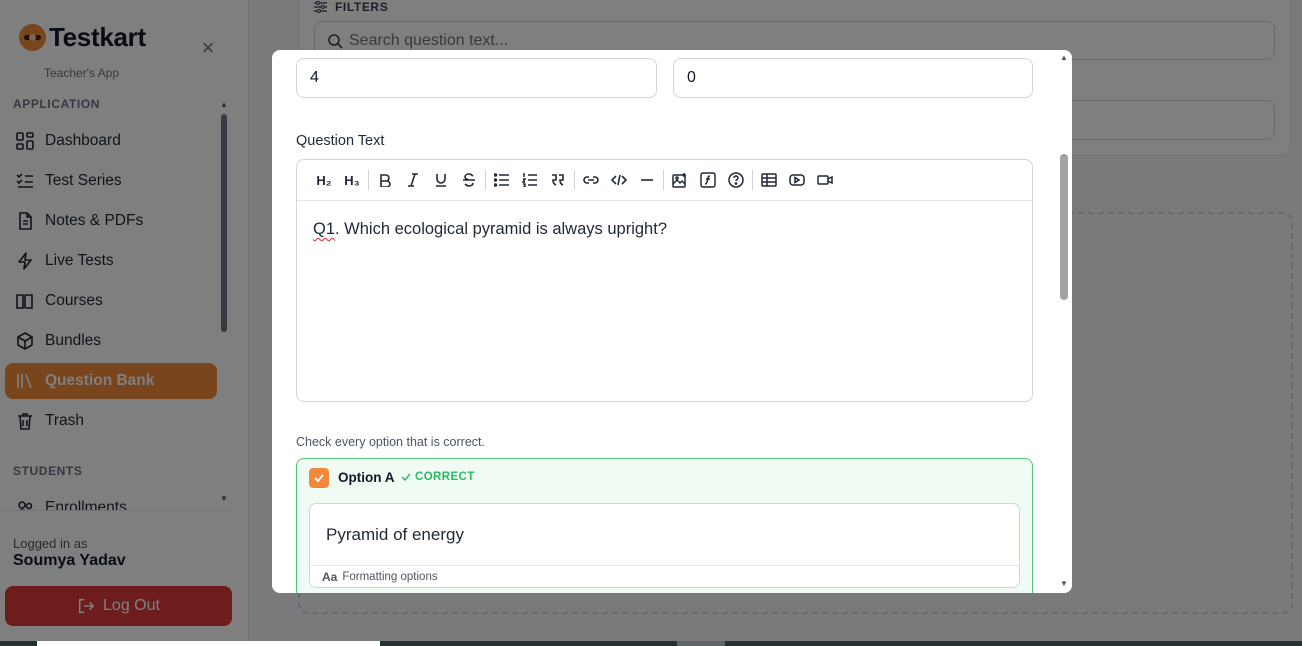 The width and height of the screenshot is (1302, 646). I want to click on options-hint: Check every option that is correct., so click(390, 442).